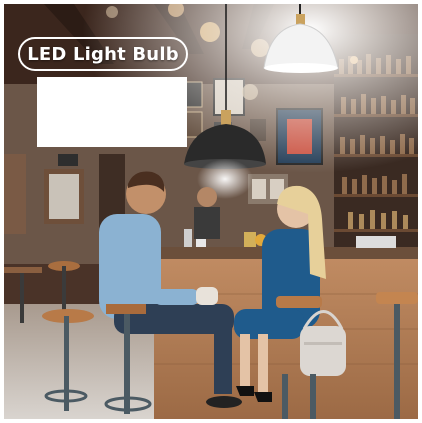 This screenshot has height=423, width=422. Describe the element at coordinates (112, 112) in the screenshot. I see `blank-white-box` at that location.